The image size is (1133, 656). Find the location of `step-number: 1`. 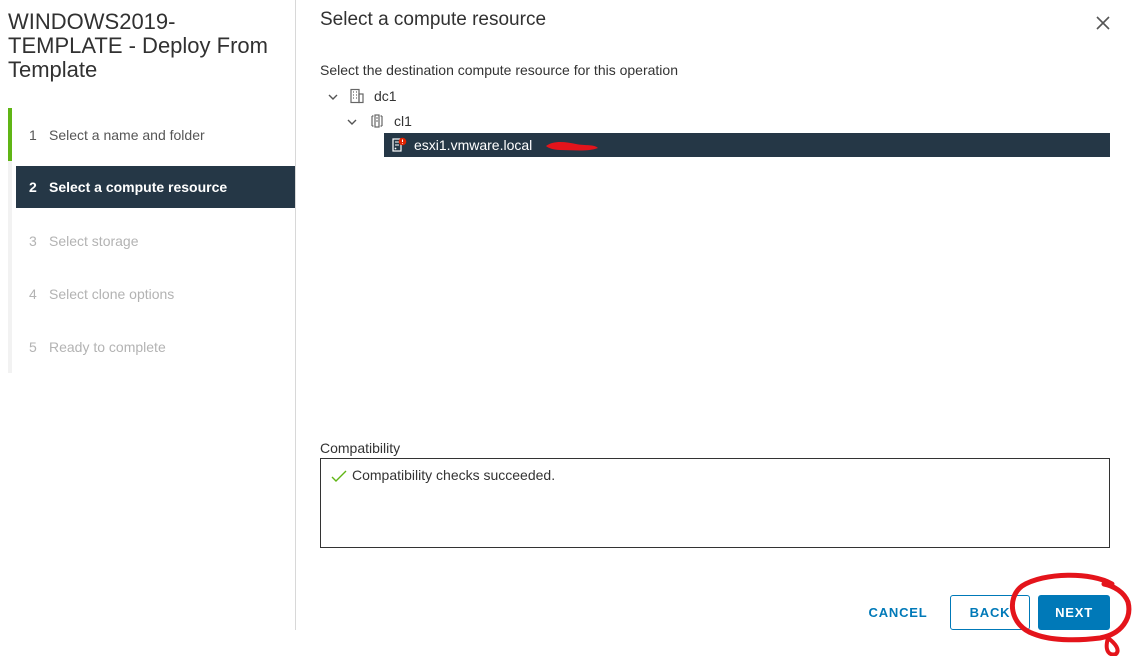

step-number: 1 is located at coordinates (33, 134).